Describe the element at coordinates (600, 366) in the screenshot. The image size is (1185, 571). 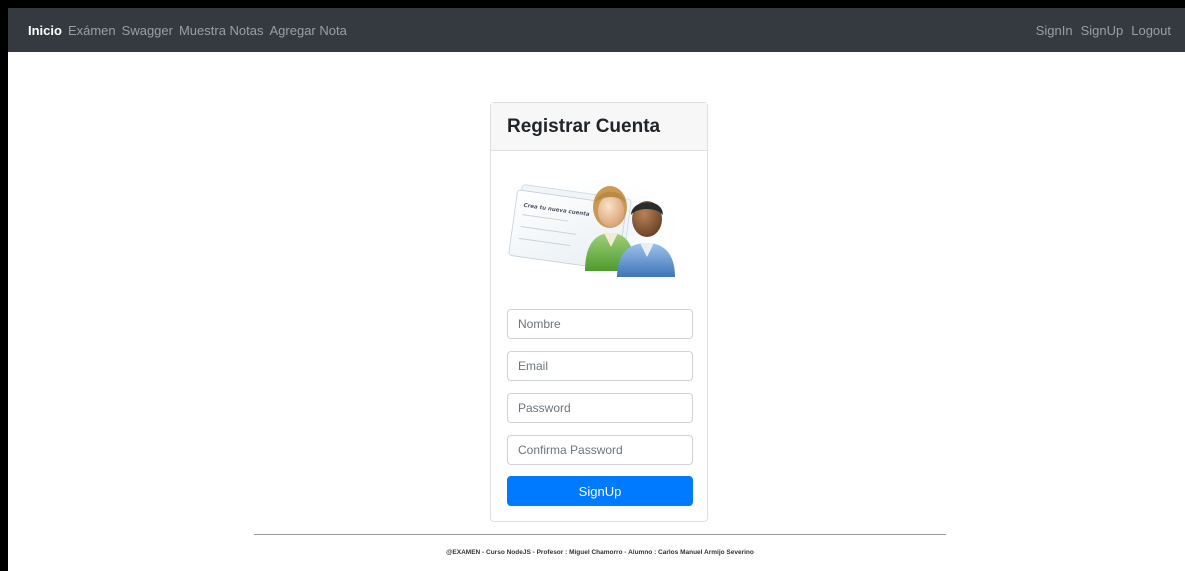
I see `email-field` at that location.